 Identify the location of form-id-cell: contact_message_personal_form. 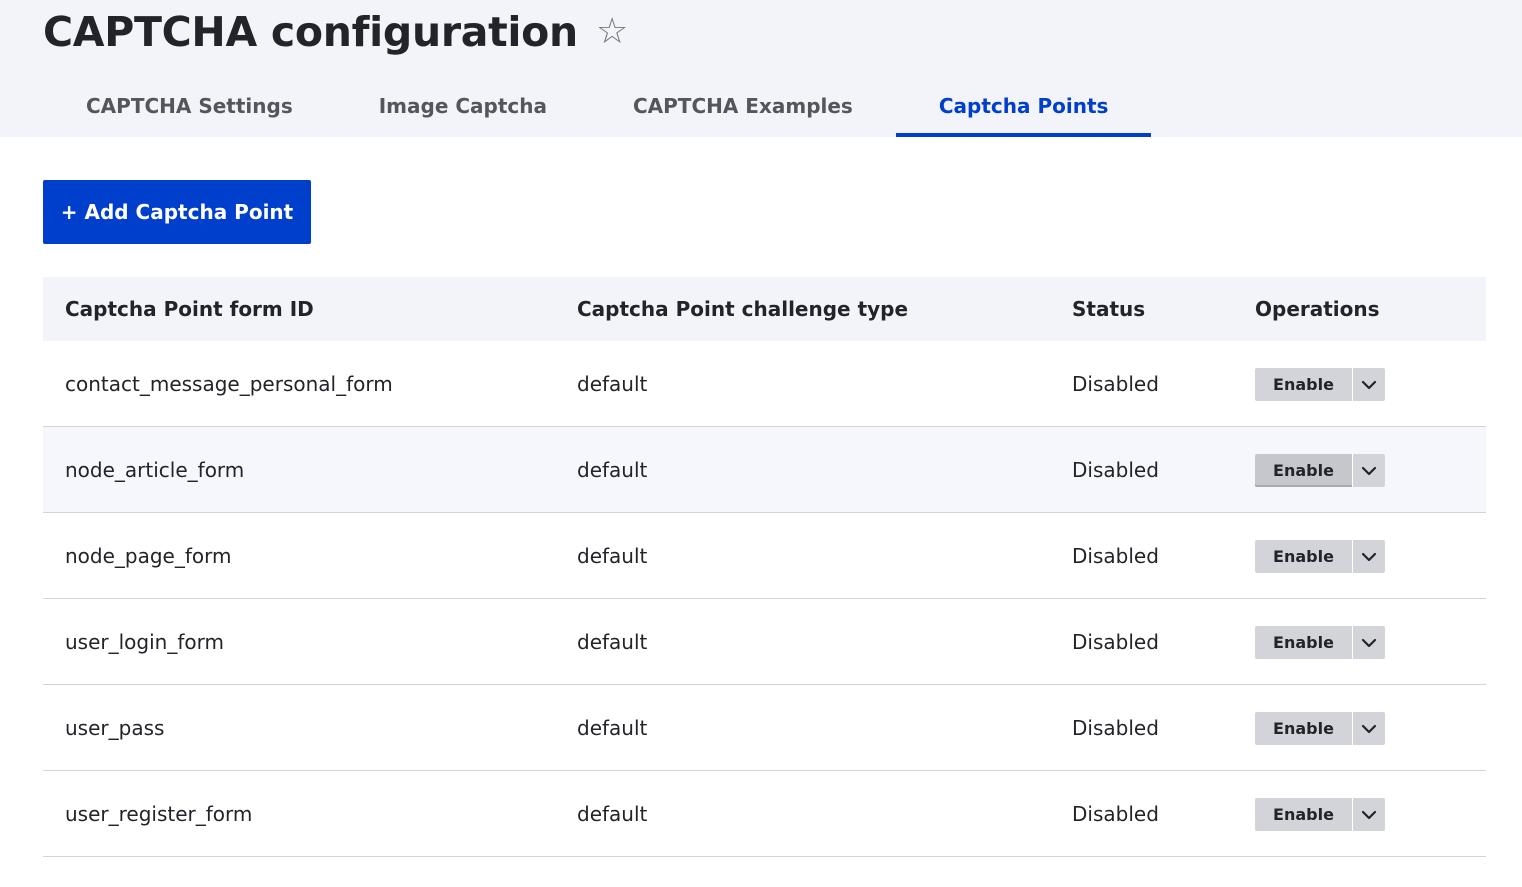
(229, 384).